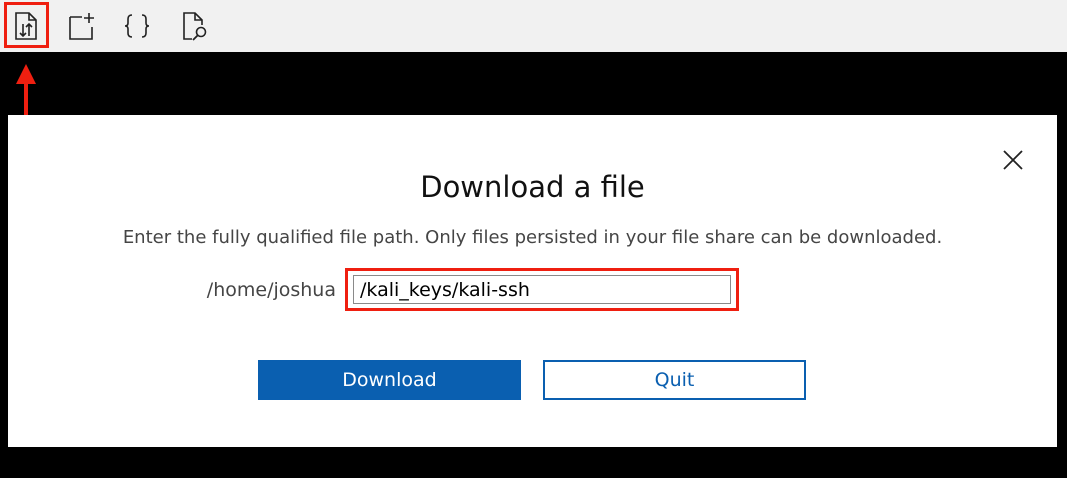 This screenshot has height=478, width=1067. Describe the element at coordinates (26, 25) in the screenshot. I see `annotation-highlight-box` at that location.